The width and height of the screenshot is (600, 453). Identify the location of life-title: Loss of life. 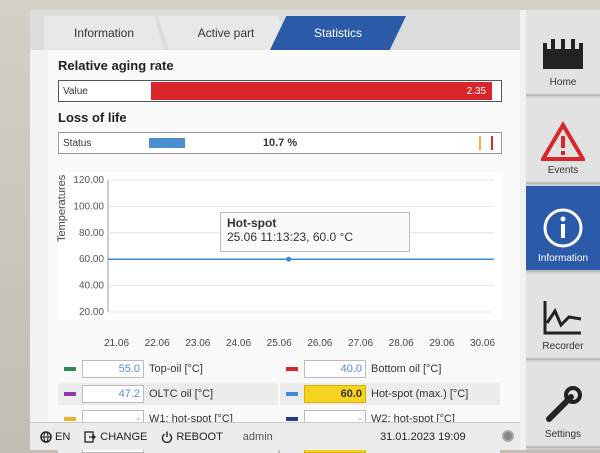
(92, 117).